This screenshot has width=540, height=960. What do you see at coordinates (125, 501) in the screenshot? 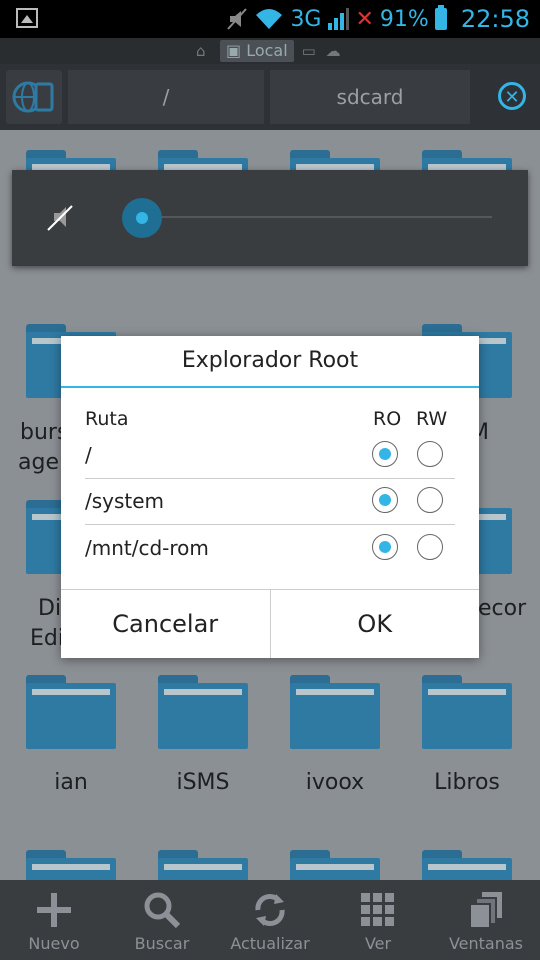
I see `mount-path: /system` at bounding box center [125, 501].